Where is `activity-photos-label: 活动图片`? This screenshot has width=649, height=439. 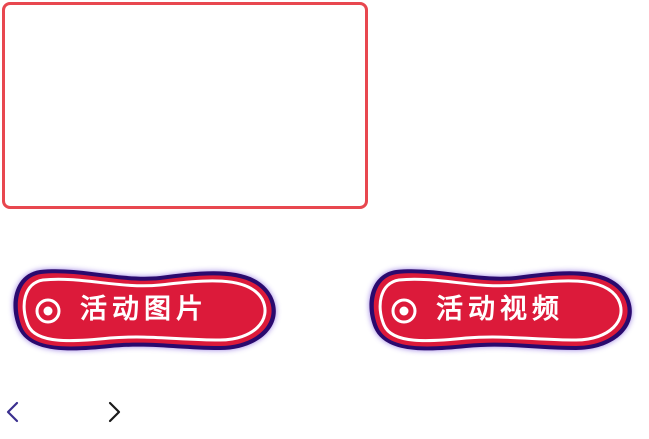 activity-photos-label: 活动图片 is located at coordinates (144, 309).